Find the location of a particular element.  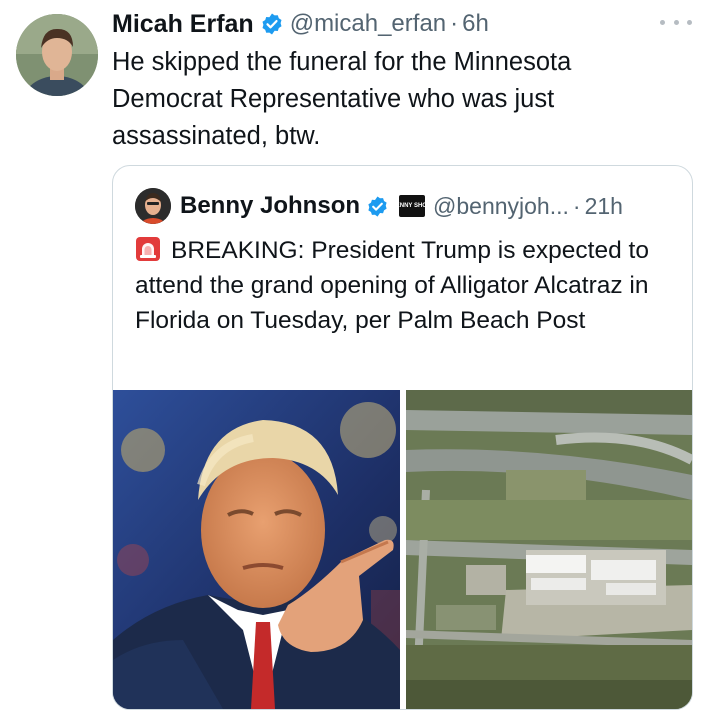

more-options-icon is located at coordinates (676, 22).